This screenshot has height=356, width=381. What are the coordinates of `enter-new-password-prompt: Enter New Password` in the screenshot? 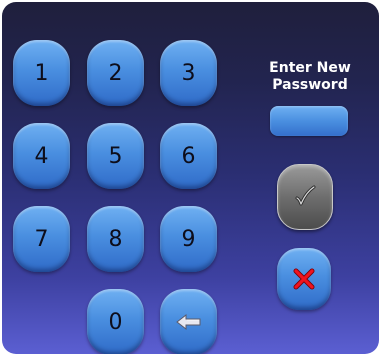 It's located at (310, 77).